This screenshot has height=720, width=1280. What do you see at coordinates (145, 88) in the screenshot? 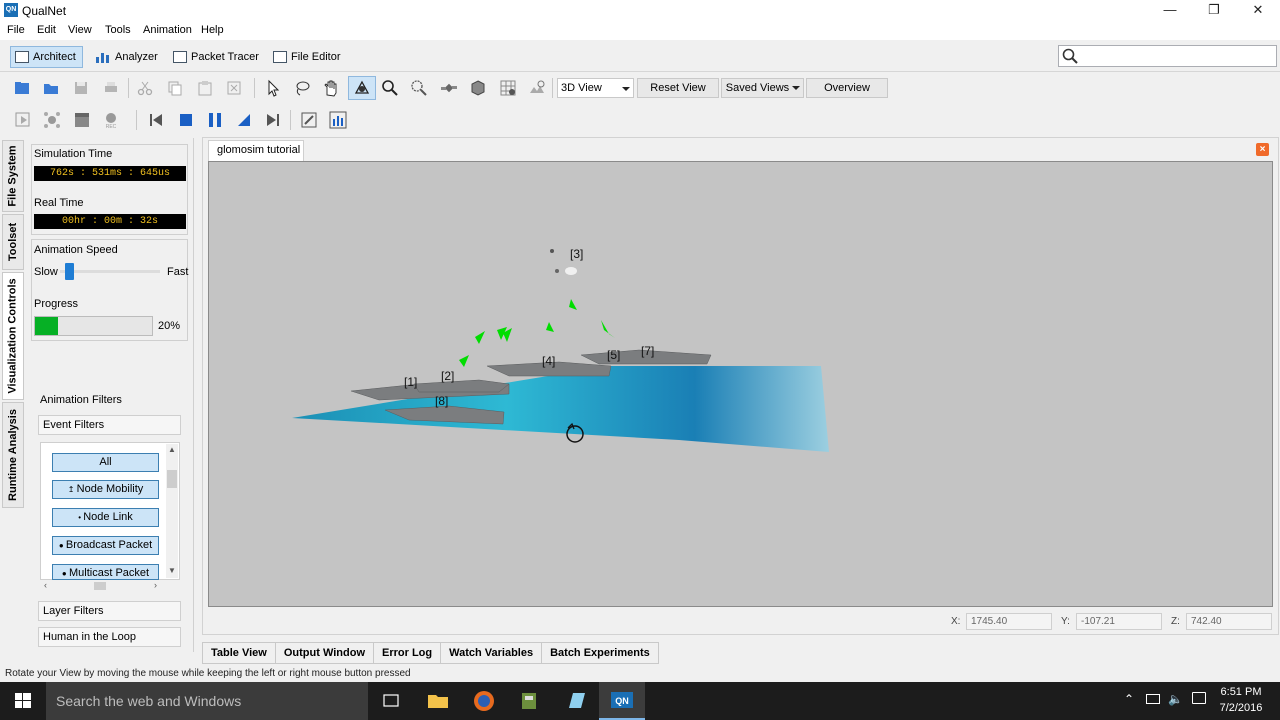
I see `cut-icon` at bounding box center [145, 88].